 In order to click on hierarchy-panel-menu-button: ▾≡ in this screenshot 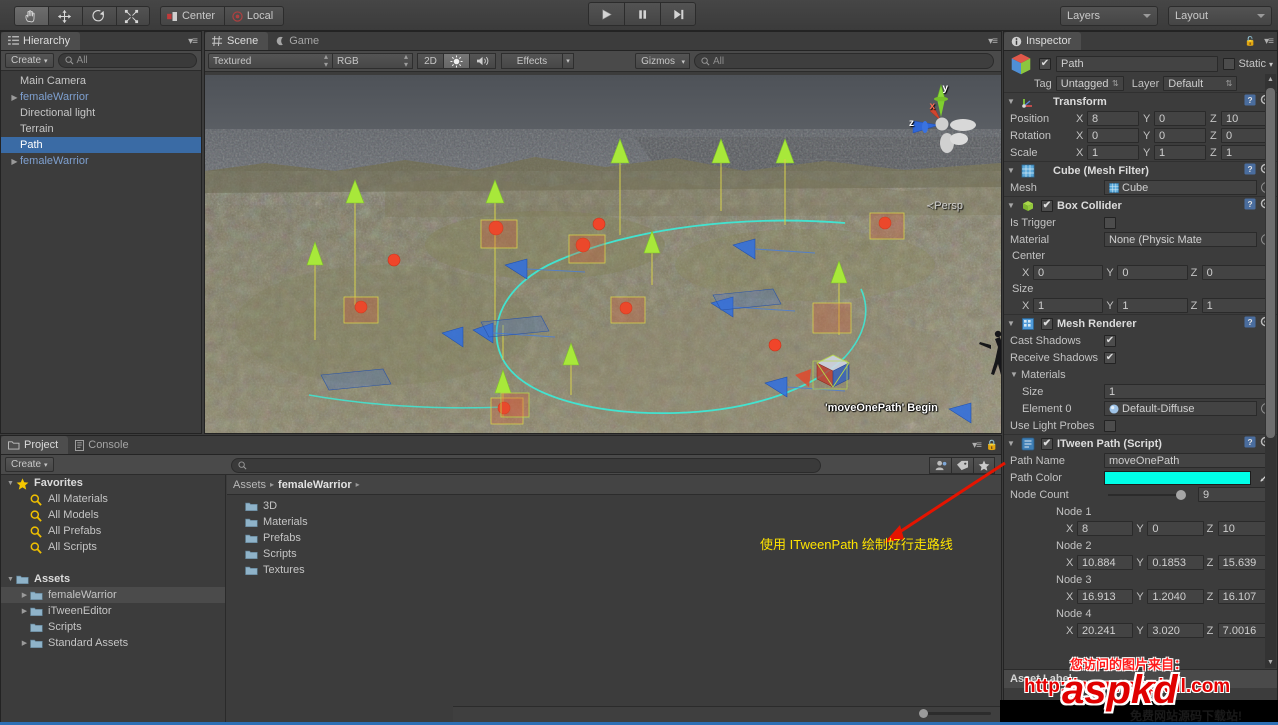, I will do `click(193, 41)`.